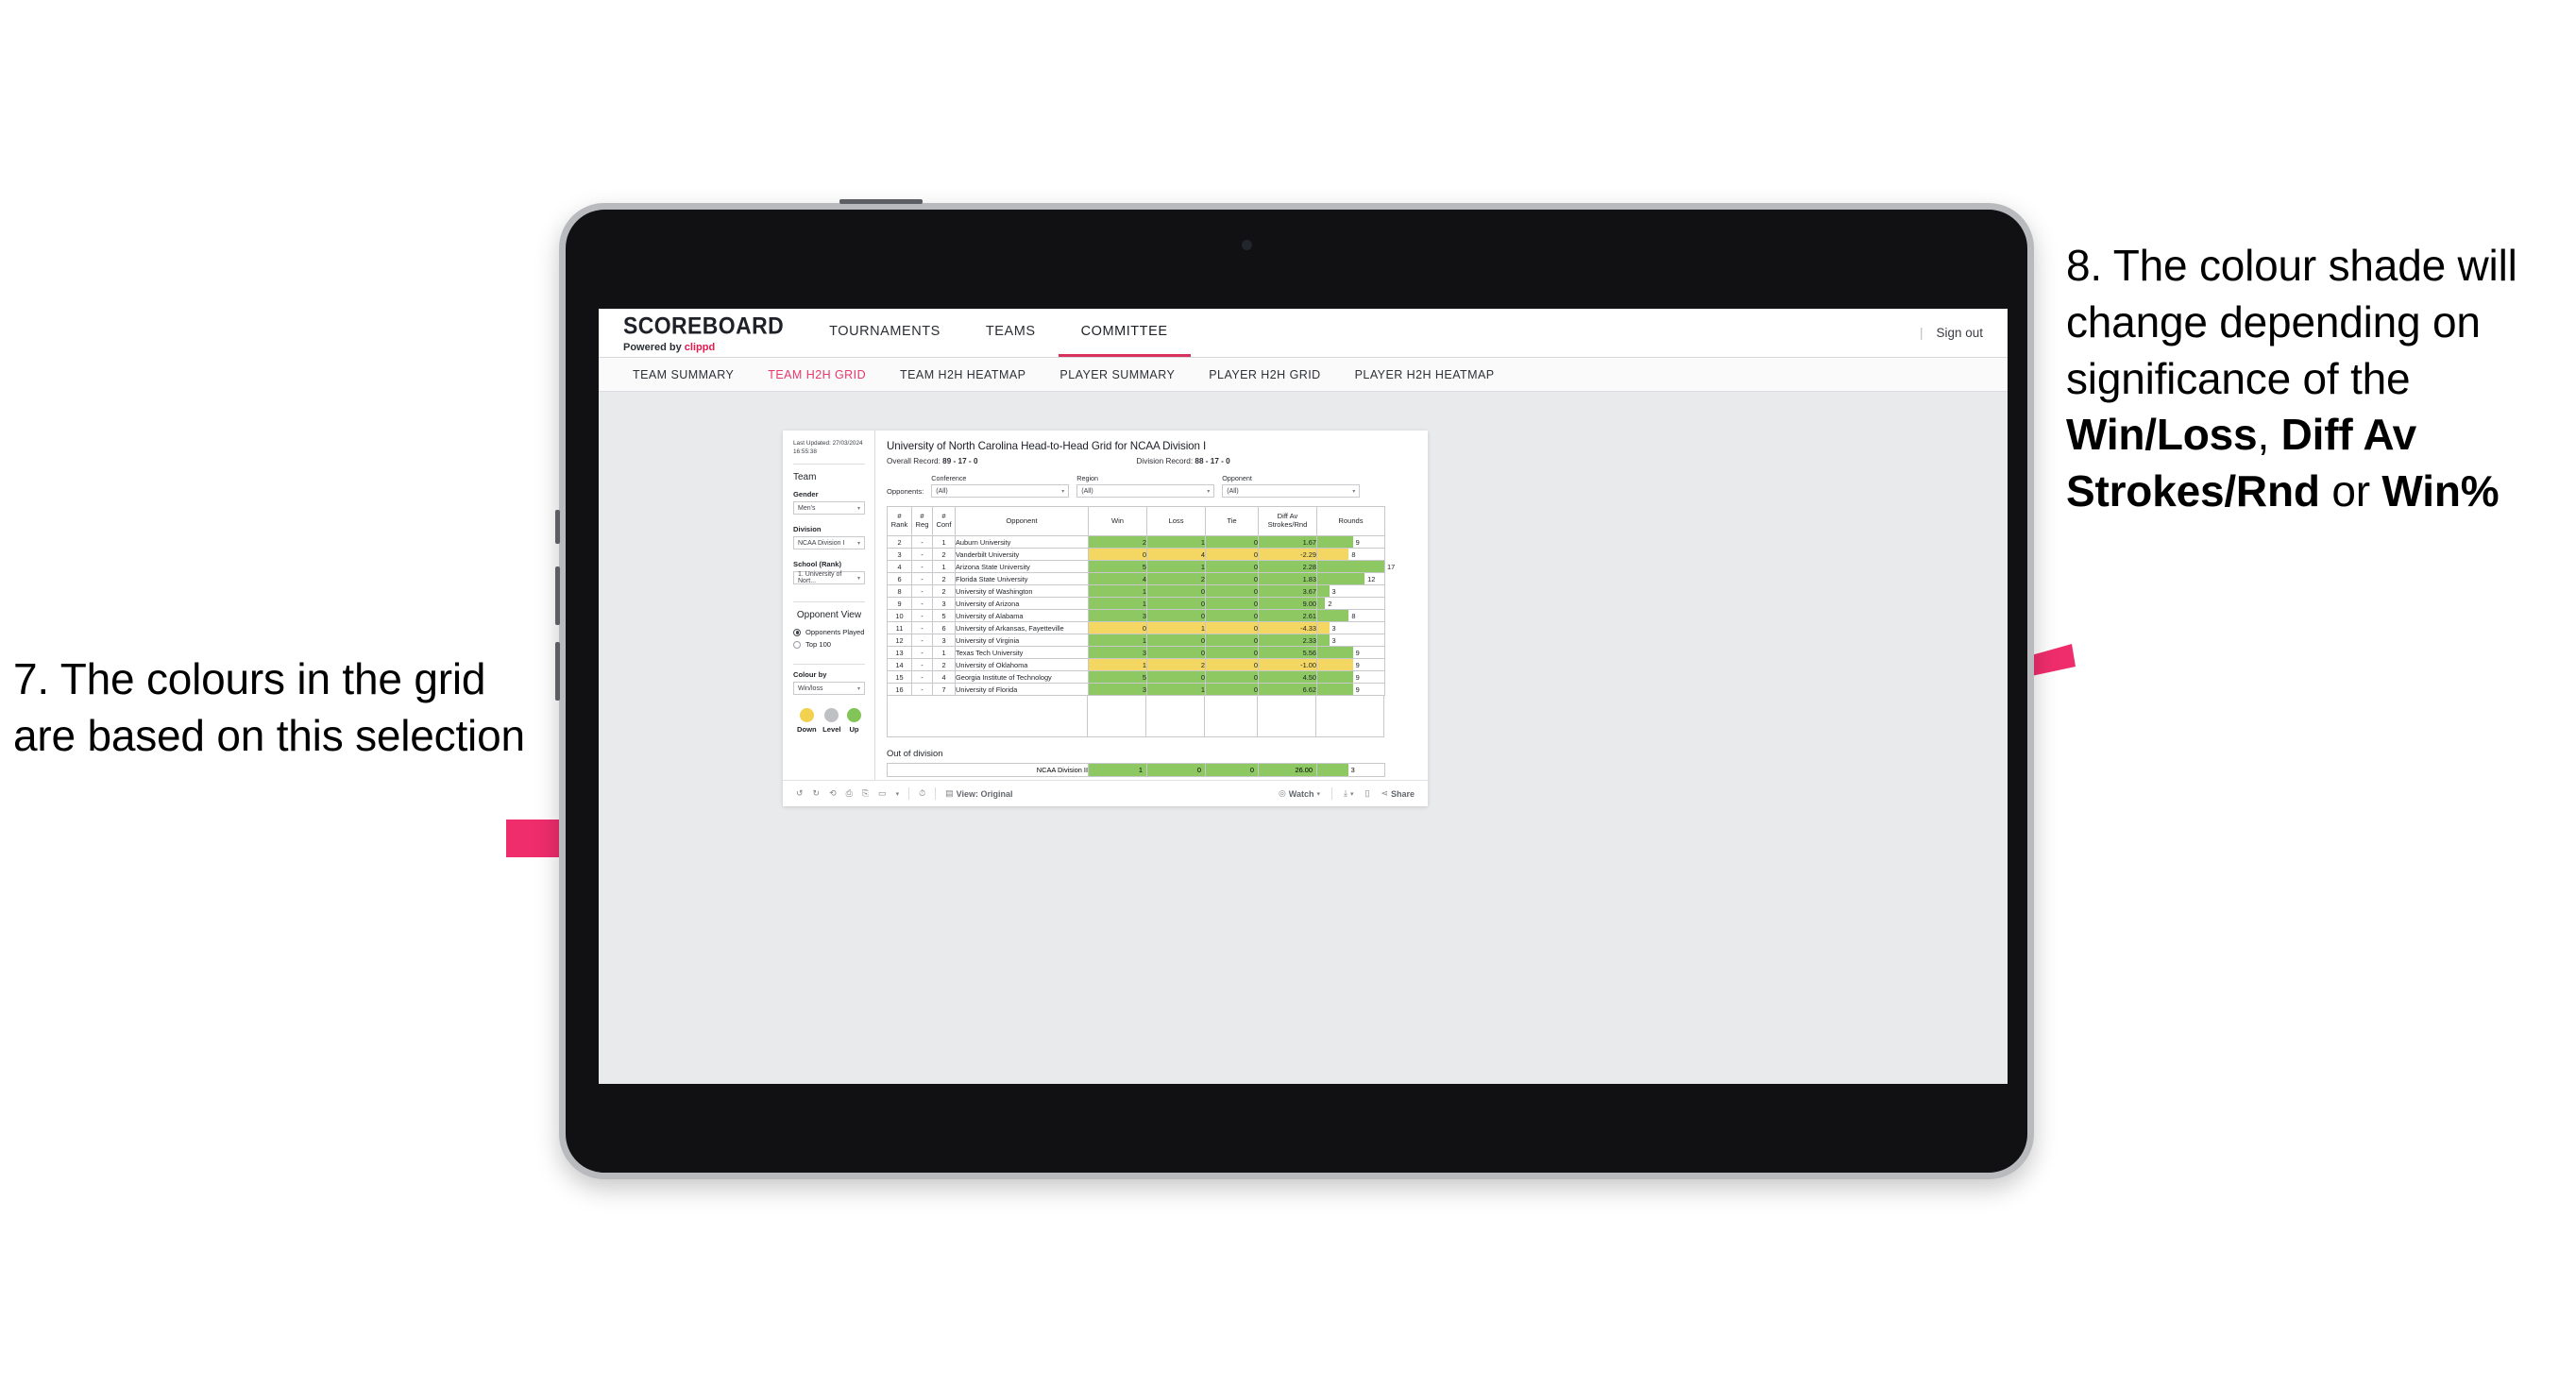 The height and width of the screenshot is (1386, 2576). I want to click on topnav-item-tournaments: TOURNAMENTS, so click(884, 333).